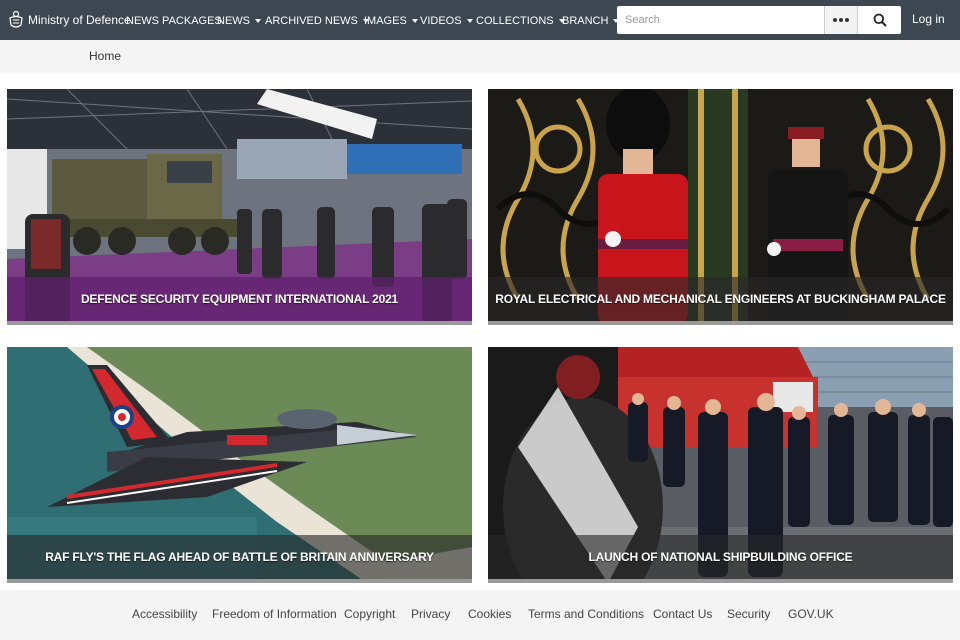 The width and height of the screenshot is (960, 640). What do you see at coordinates (385, 21) in the screenshot?
I see `nav-label: IMAGES` at bounding box center [385, 21].